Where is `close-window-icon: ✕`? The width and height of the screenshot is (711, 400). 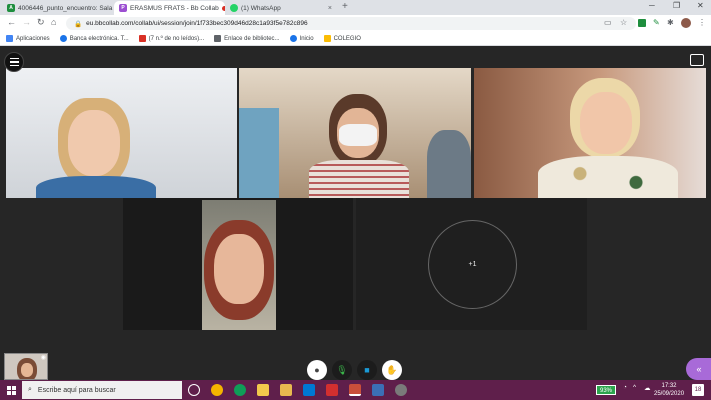
close-window-icon: ✕ is located at coordinates (700, 5).